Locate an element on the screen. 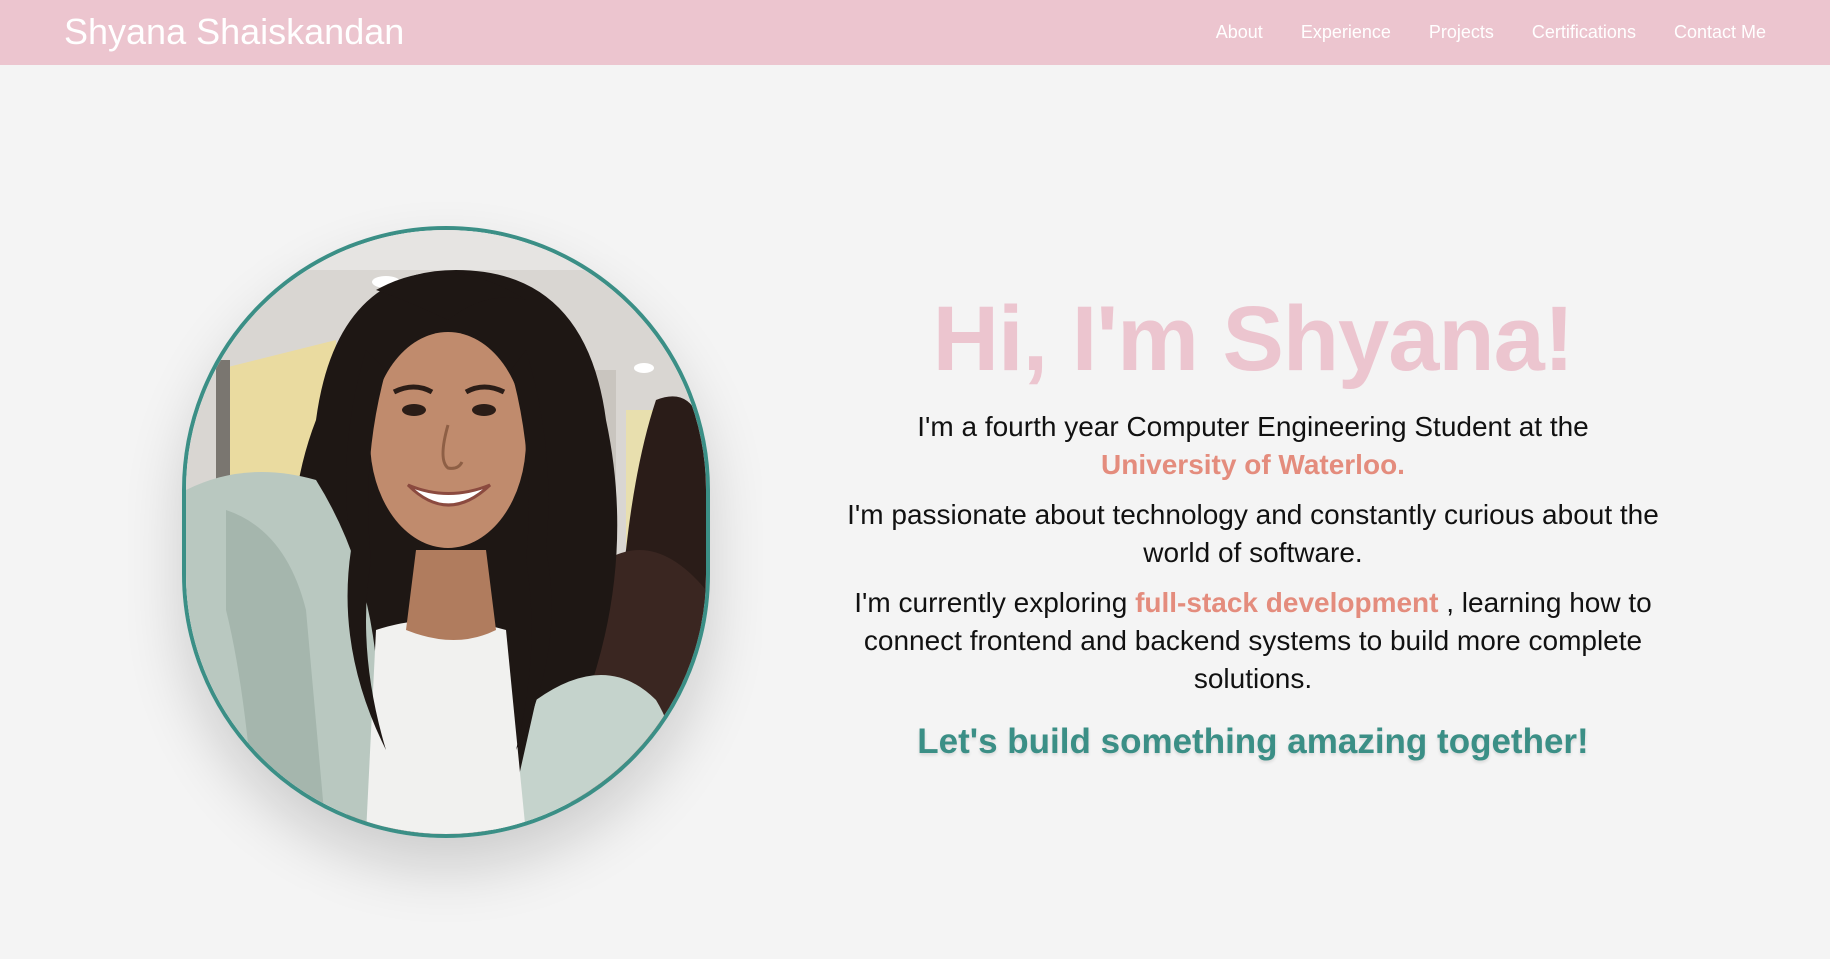 This screenshot has width=1830, height=959. nav-item-contact: Contact Me is located at coordinates (1720, 32).